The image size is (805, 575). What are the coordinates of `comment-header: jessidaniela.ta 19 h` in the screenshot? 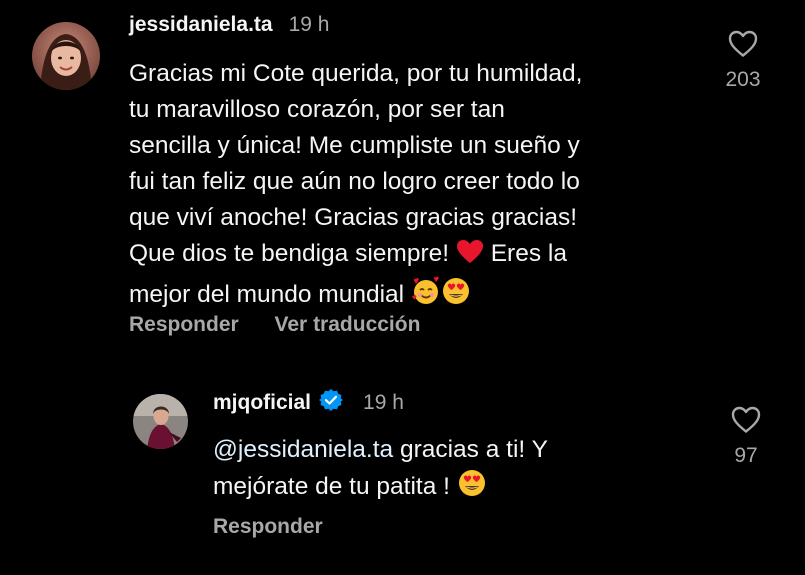 It's located at (229, 25).